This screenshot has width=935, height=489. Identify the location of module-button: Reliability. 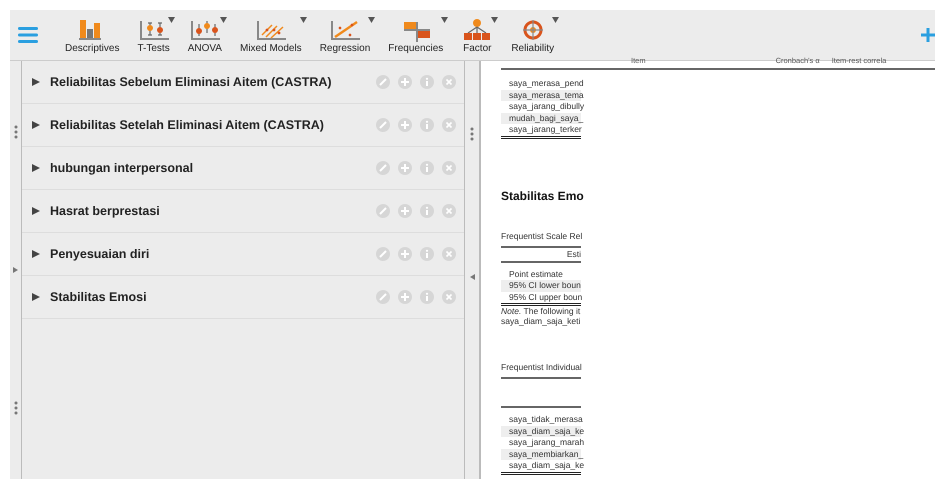
(533, 35).